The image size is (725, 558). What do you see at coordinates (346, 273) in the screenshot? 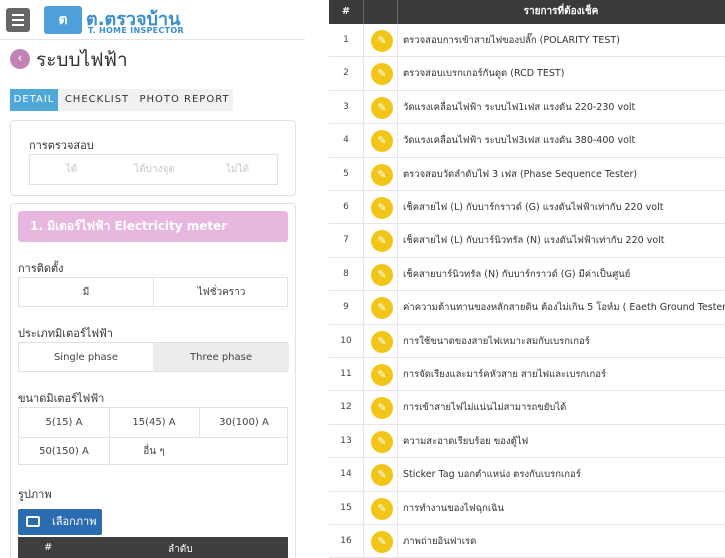
I see `row-number: 8` at bounding box center [346, 273].